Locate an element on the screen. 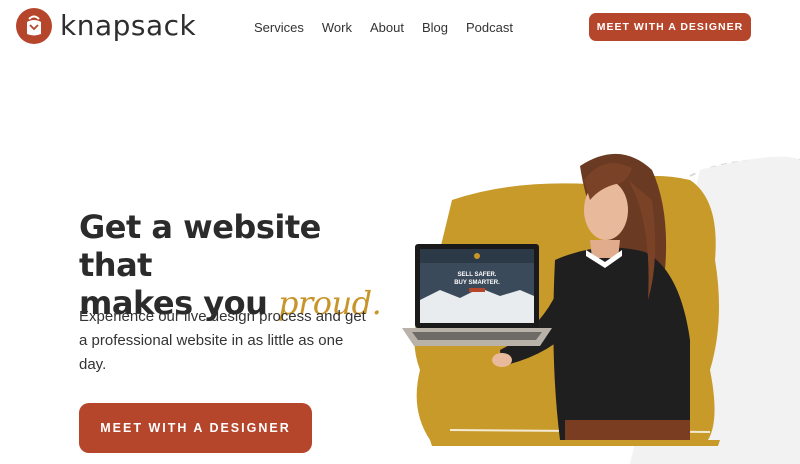 The height and width of the screenshot is (464, 800). brand-logo: knapsack is located at coordinates (106, 26).